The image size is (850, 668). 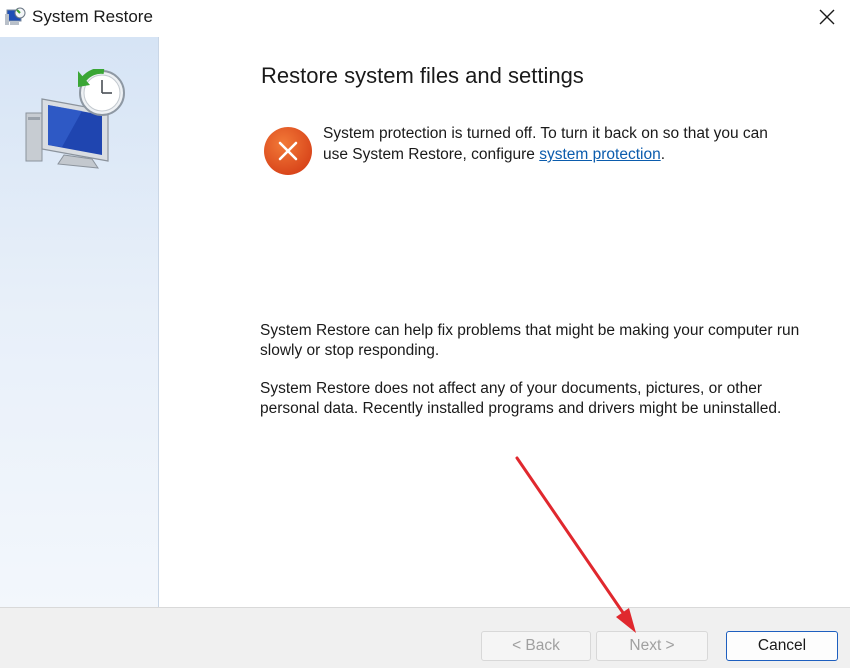 I want to click on button-bar: < Back Next > Cancel, so click(x=425, y=637).